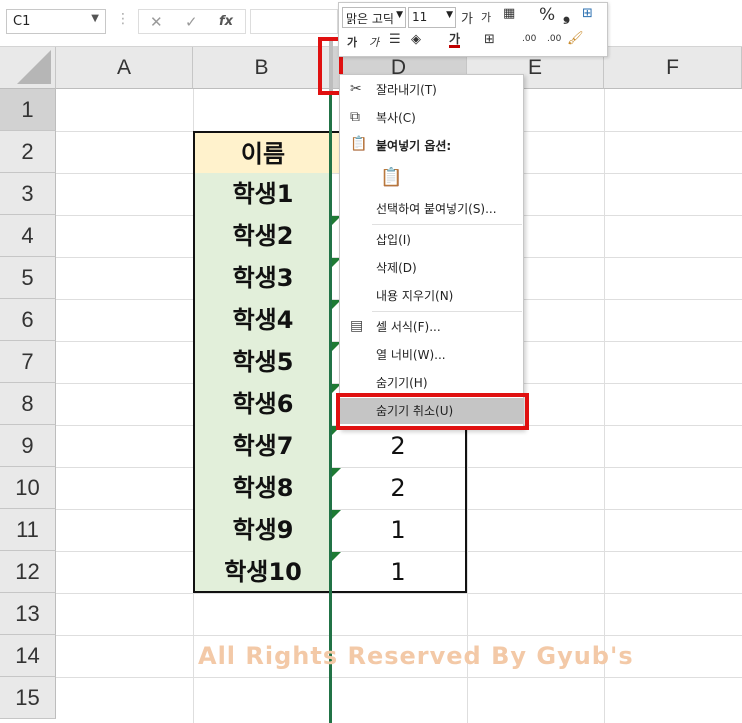 The image size is (742, 723). I want to click on cell-student: 학생4, so click(262, 320).